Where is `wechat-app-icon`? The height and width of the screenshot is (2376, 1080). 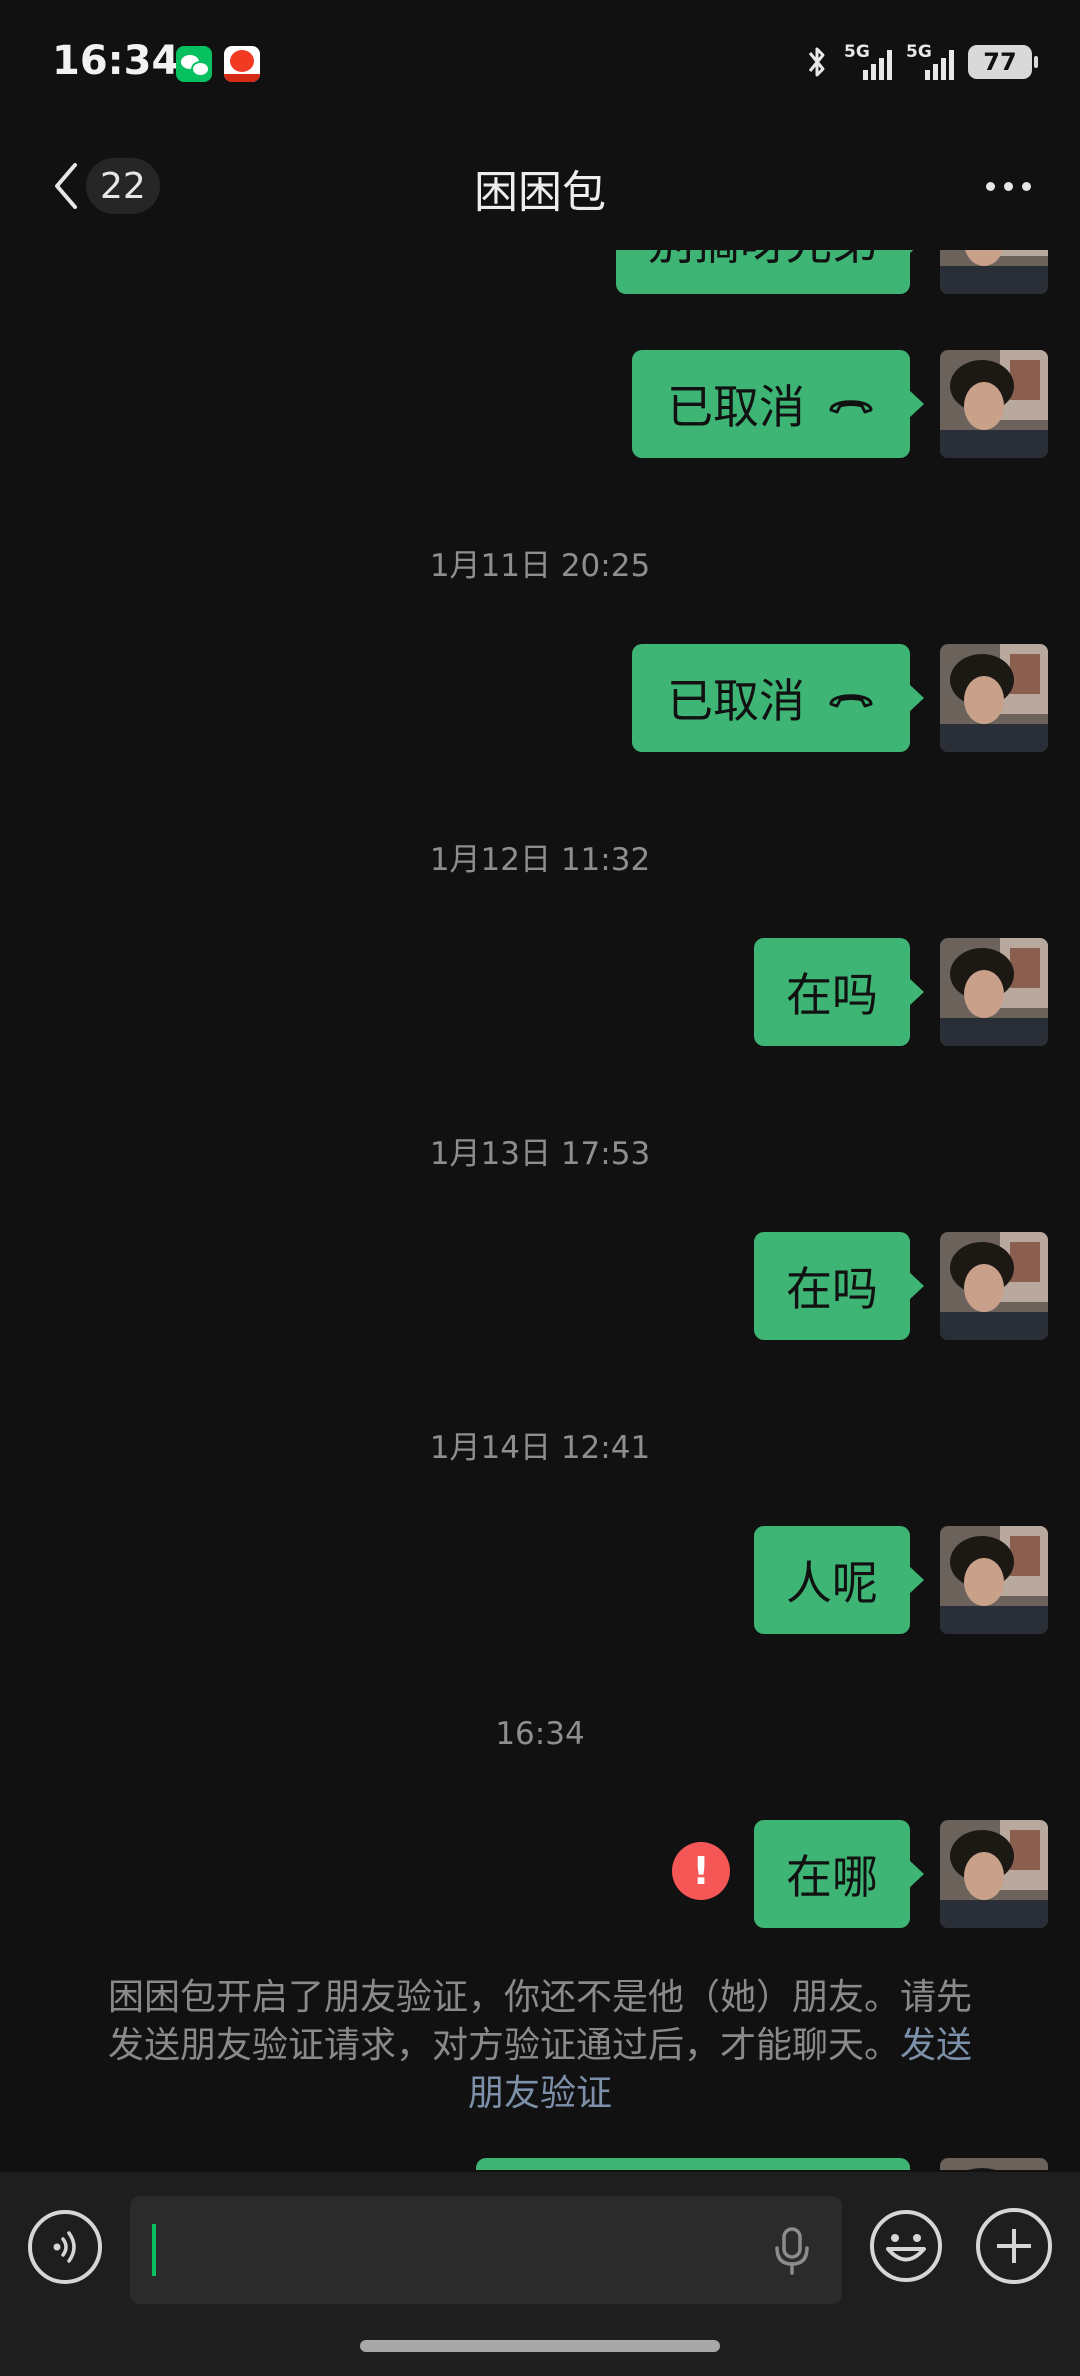 wechat-app-icon is located at coordinates (194, 64).